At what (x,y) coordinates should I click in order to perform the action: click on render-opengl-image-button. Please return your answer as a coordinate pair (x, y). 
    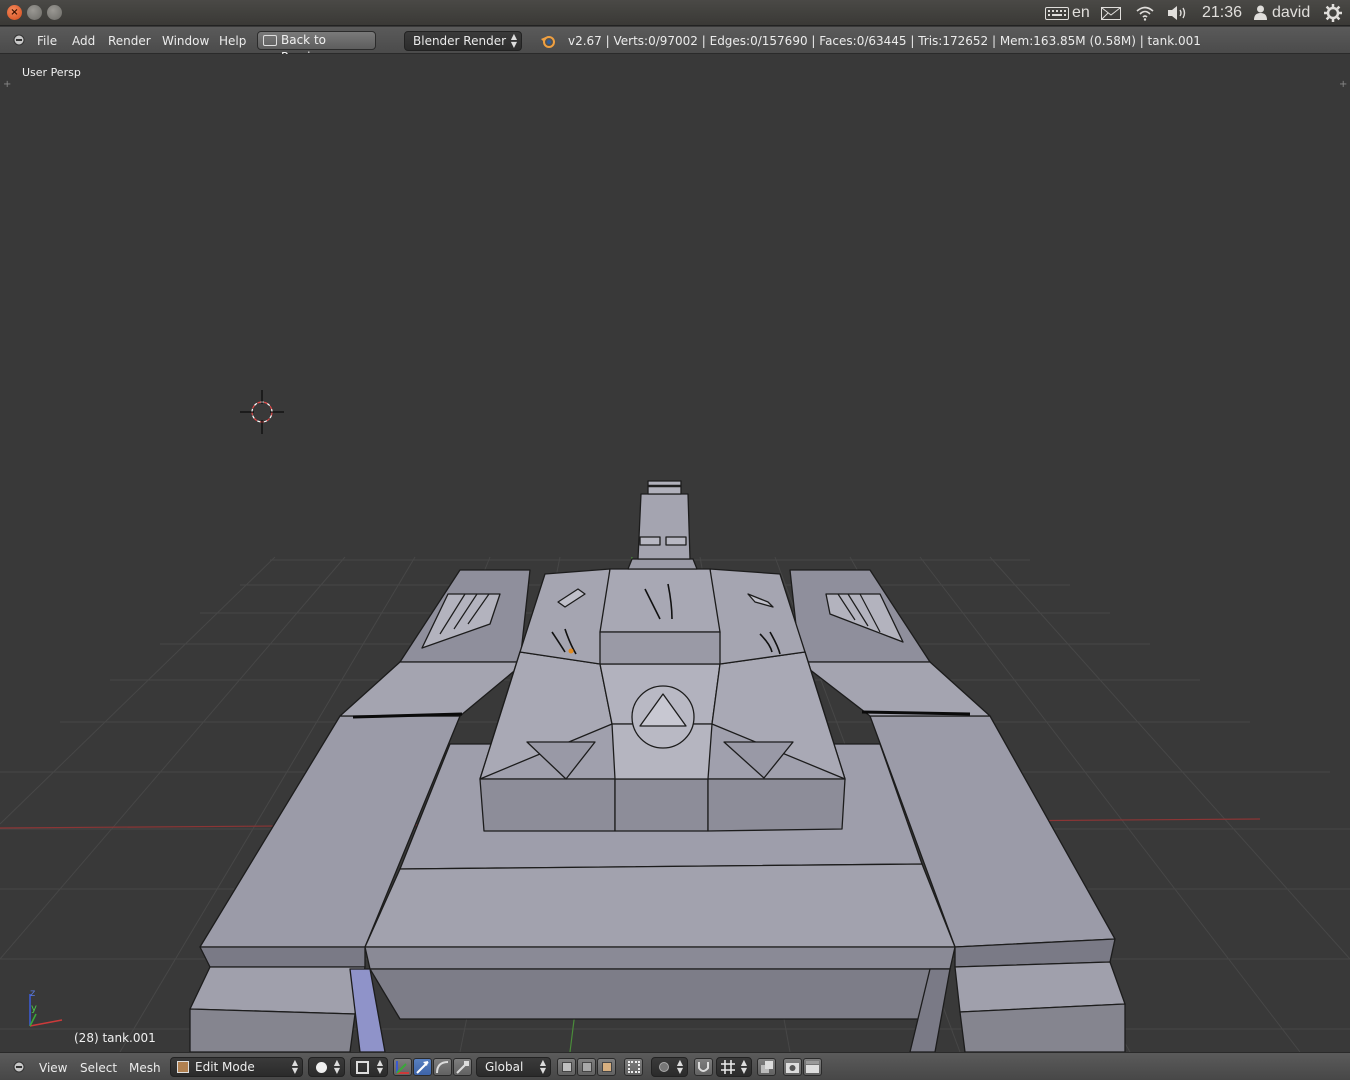
    Looking at the image, I should click on (792, 1067).